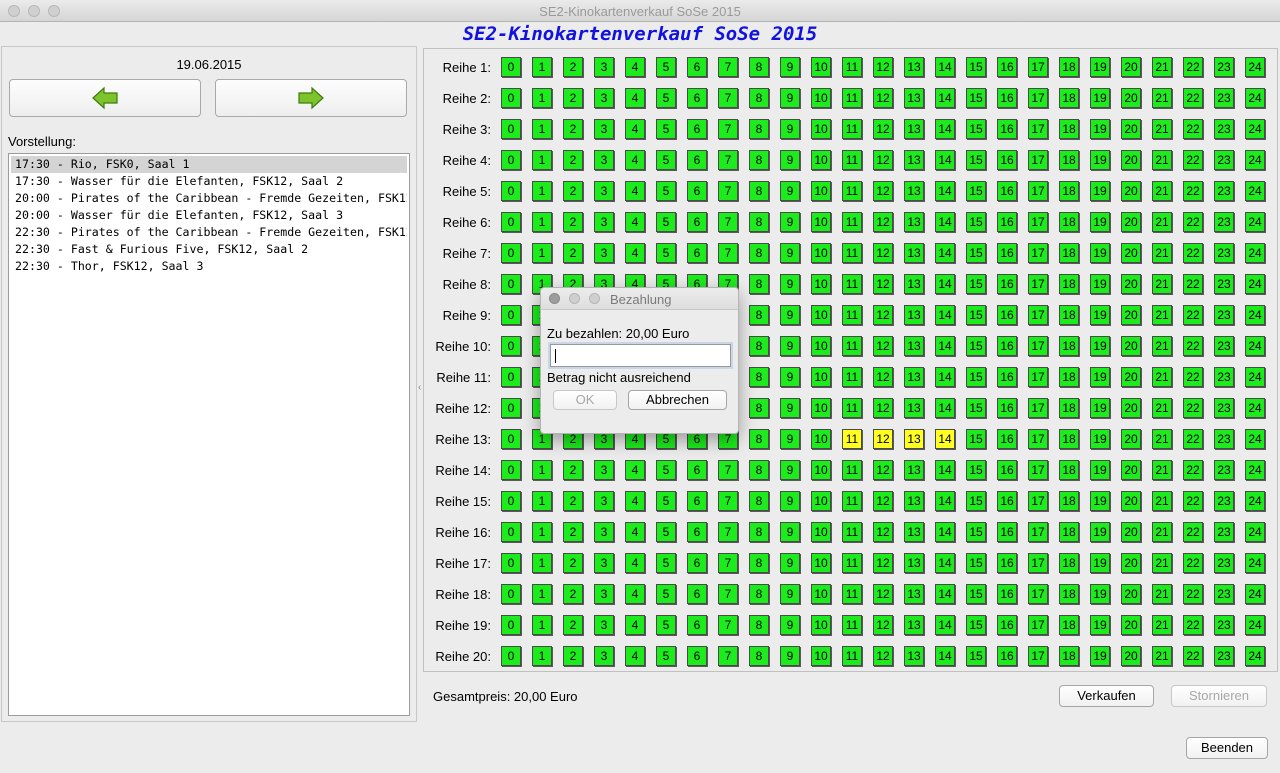  I want to click on seat-button-selected: 12, so click(883, 439).